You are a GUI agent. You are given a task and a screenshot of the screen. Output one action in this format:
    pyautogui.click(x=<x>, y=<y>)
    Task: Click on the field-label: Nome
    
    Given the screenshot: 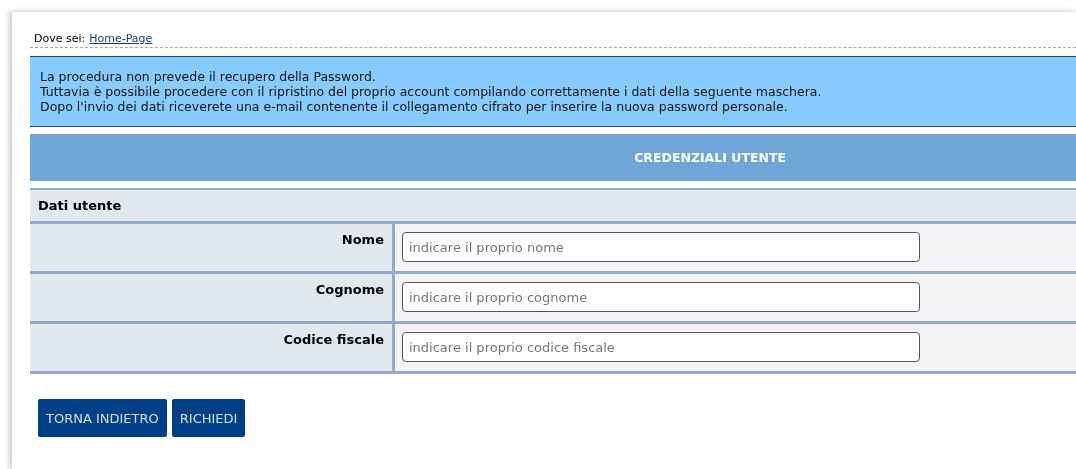 What is the action you would take?
    pyautogui.click(x=212, y=247)
    